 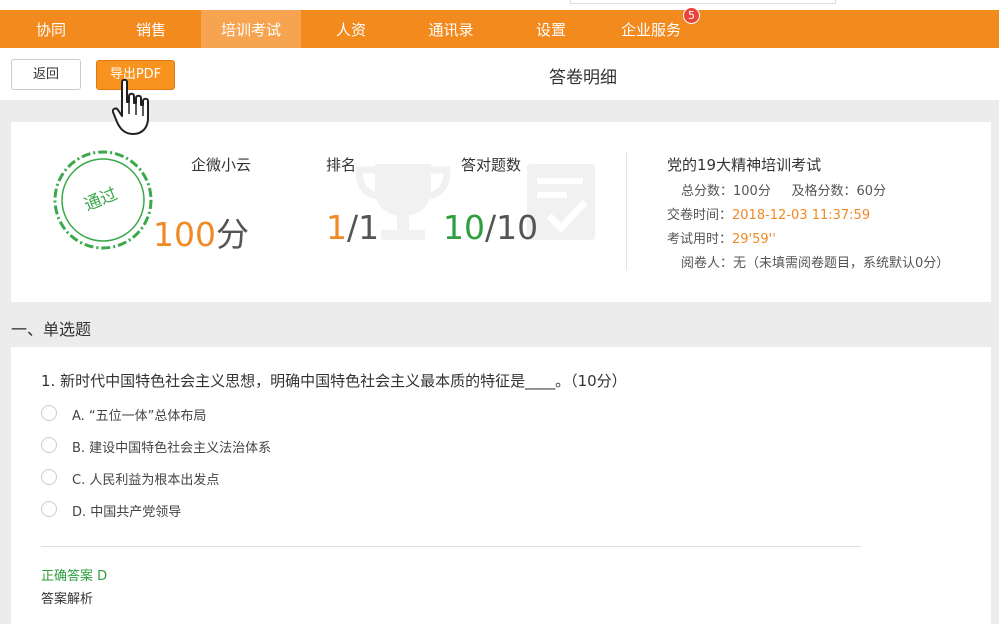 What do you see at coordinates (49, 413) in the screenshot?
I see `radio-a` at bounding box center [49, 413].